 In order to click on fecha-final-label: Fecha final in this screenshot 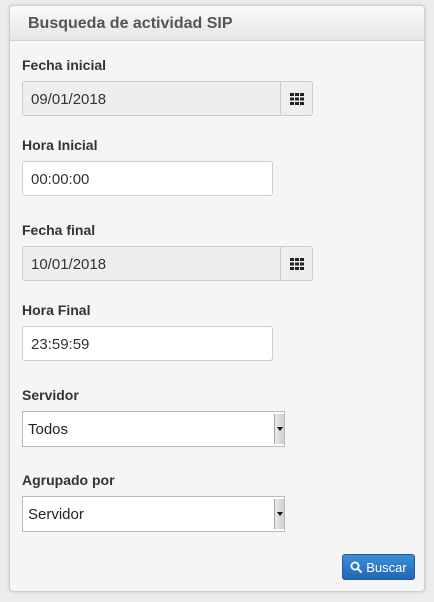, I will do `click(59, 230)`.